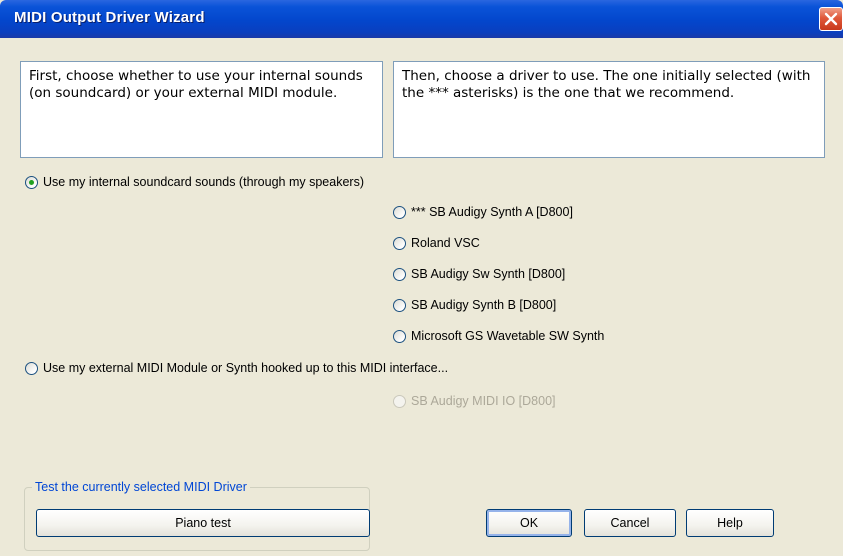 The height and width of the screenshot is (556, 843). I want to click on driver-option-sb-audigy-midi-io: SB Audigy MIDI IO [D800], so click(474, 401).